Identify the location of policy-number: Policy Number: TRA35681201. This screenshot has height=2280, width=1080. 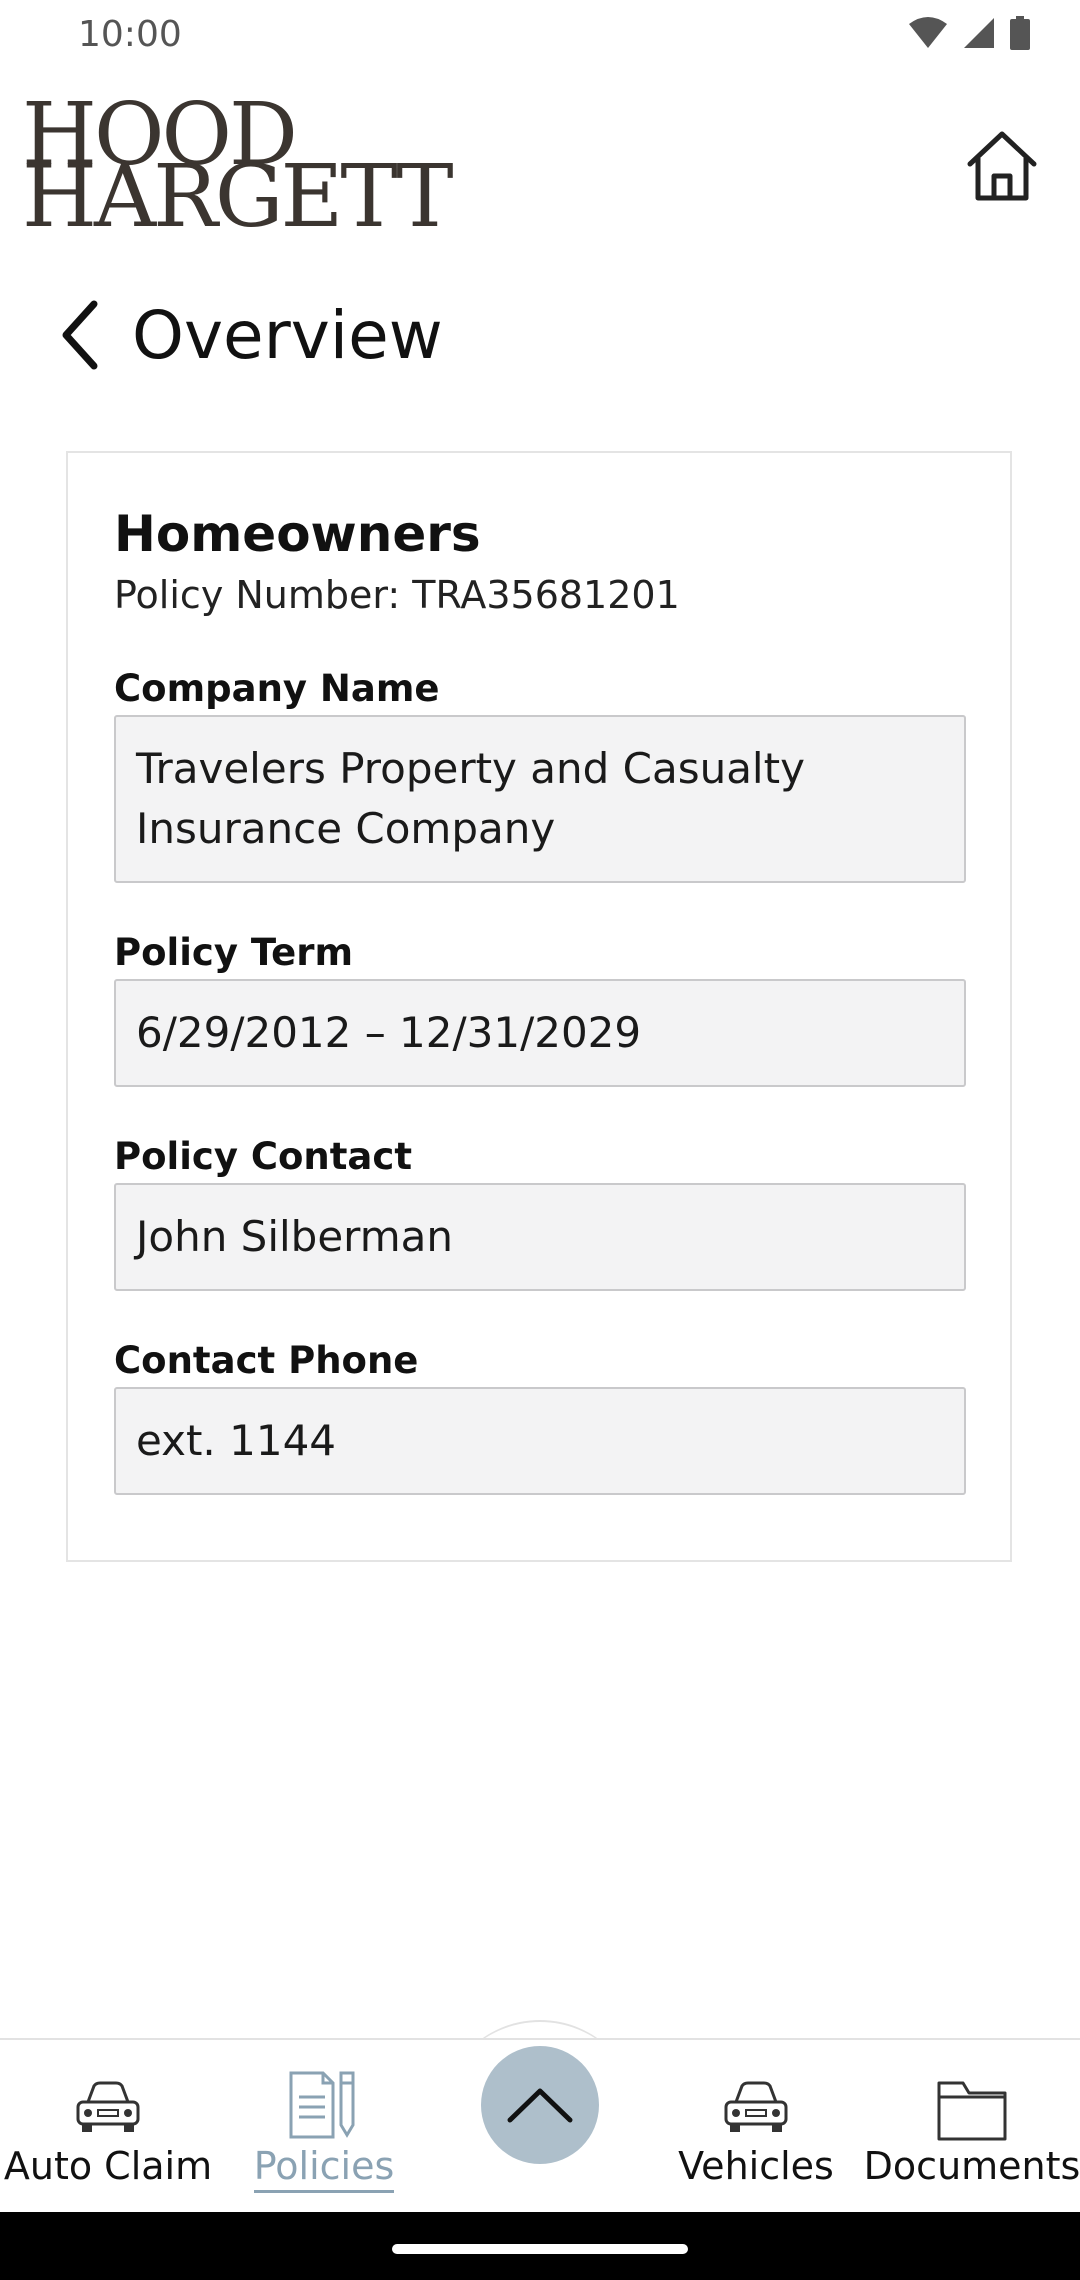
(397, 595).